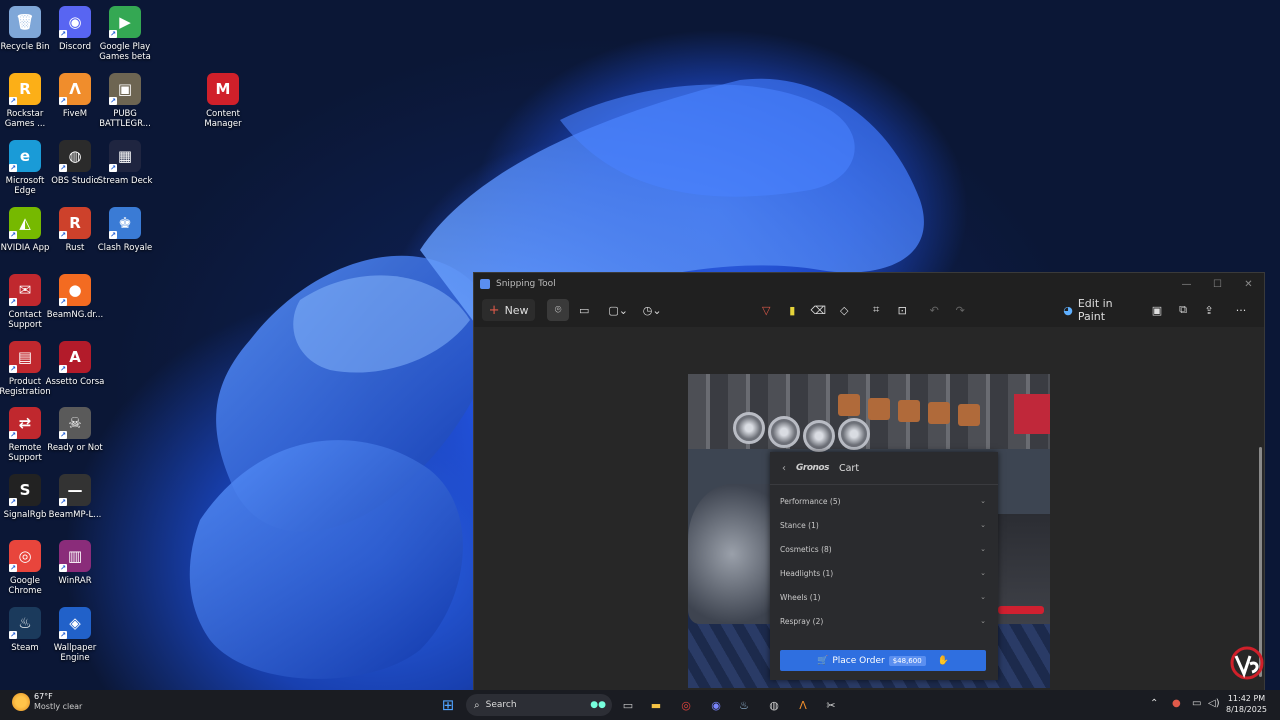 The width and height of the screenshot is (1280, 720). What do you see at coordinates (1021, 610) in the screenshot?
I see `tail-light` at bounding box center [1021, 610].